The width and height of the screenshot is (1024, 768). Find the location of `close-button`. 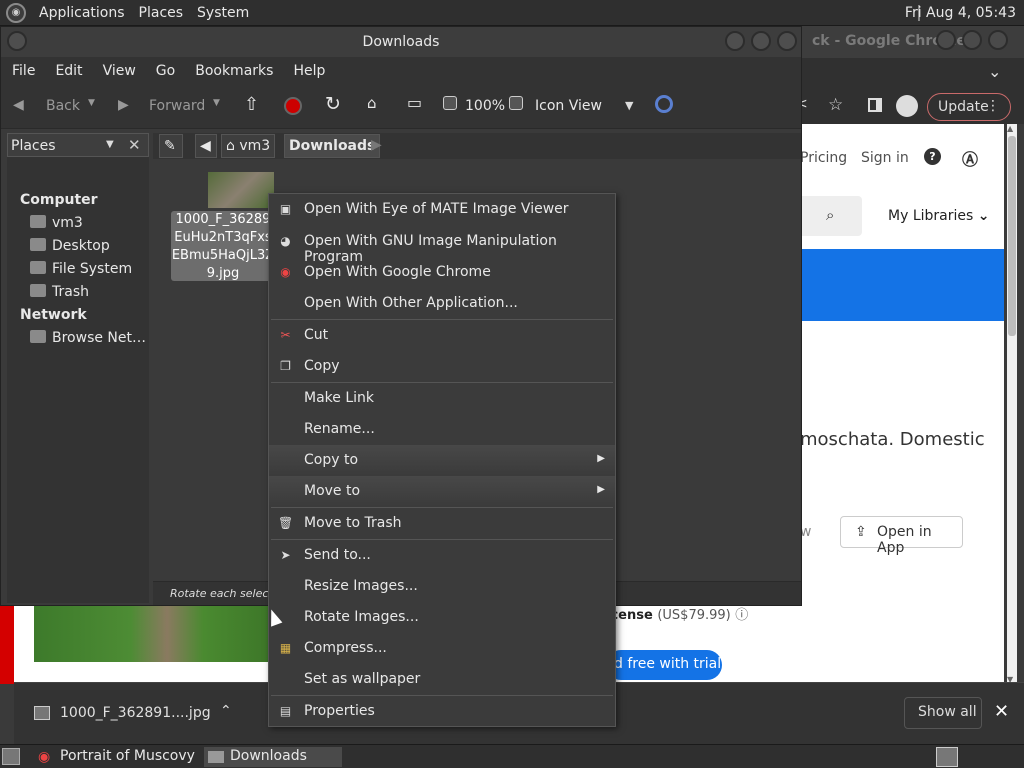

close-button is located at coordinates (787, 41).